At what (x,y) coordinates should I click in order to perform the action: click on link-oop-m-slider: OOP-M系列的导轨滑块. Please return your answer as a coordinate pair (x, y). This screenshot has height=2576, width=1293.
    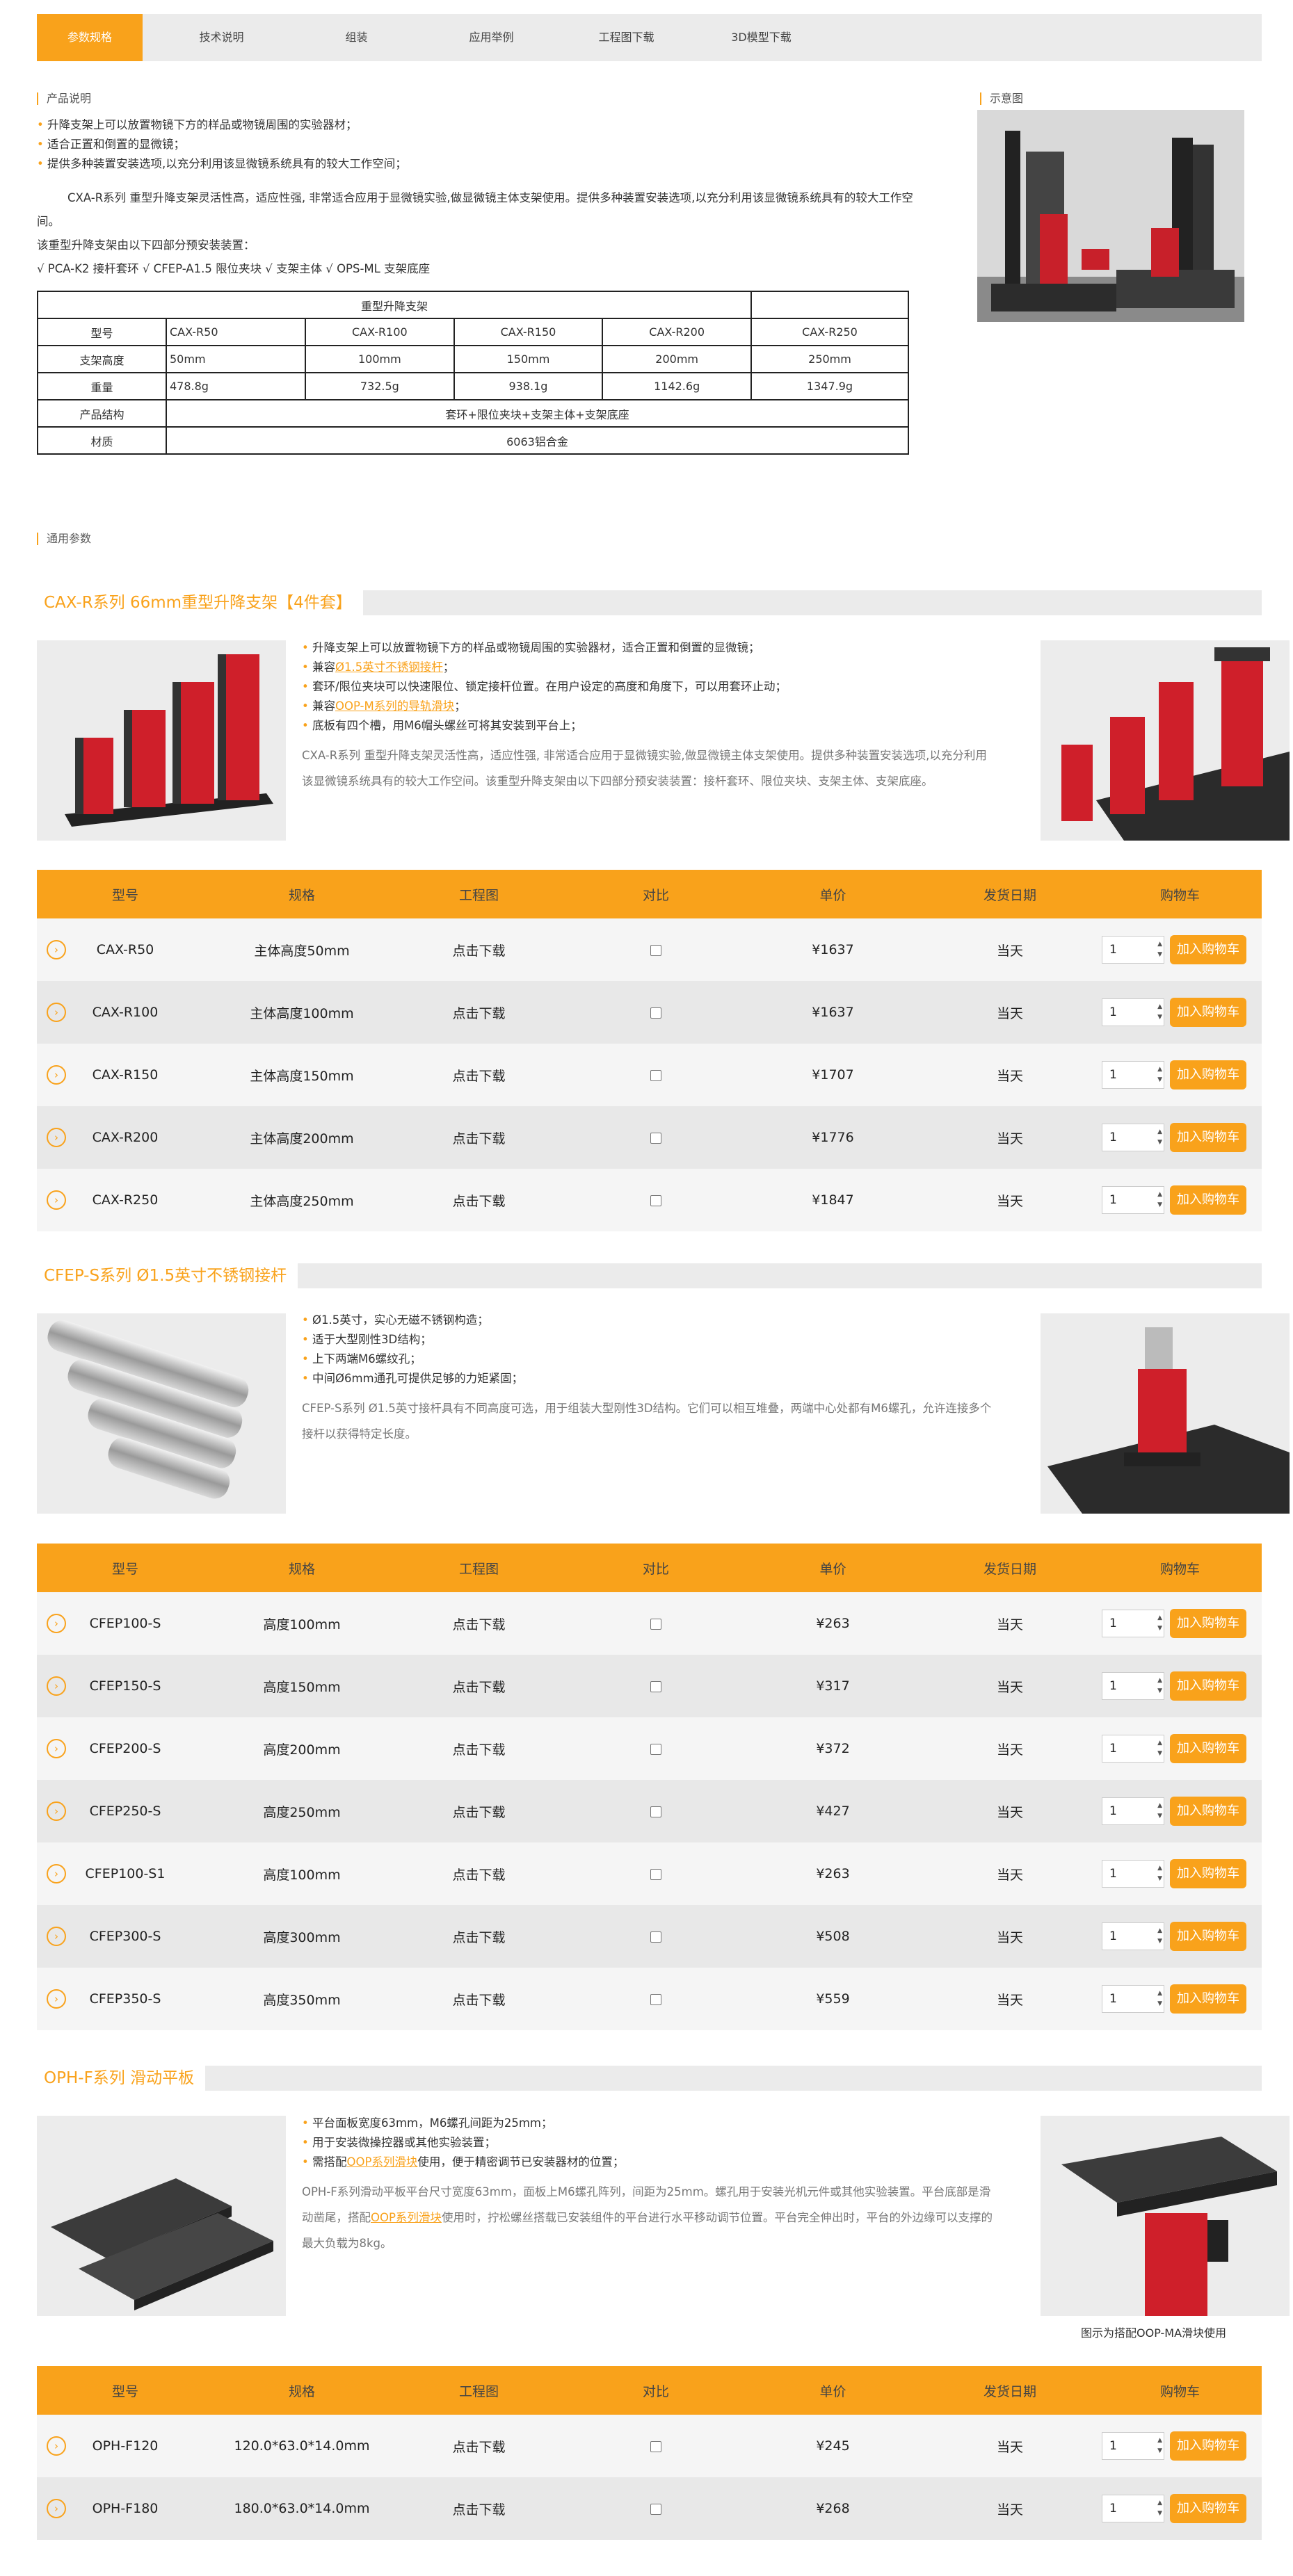
    Looking at the image, I should click on (394, 706).